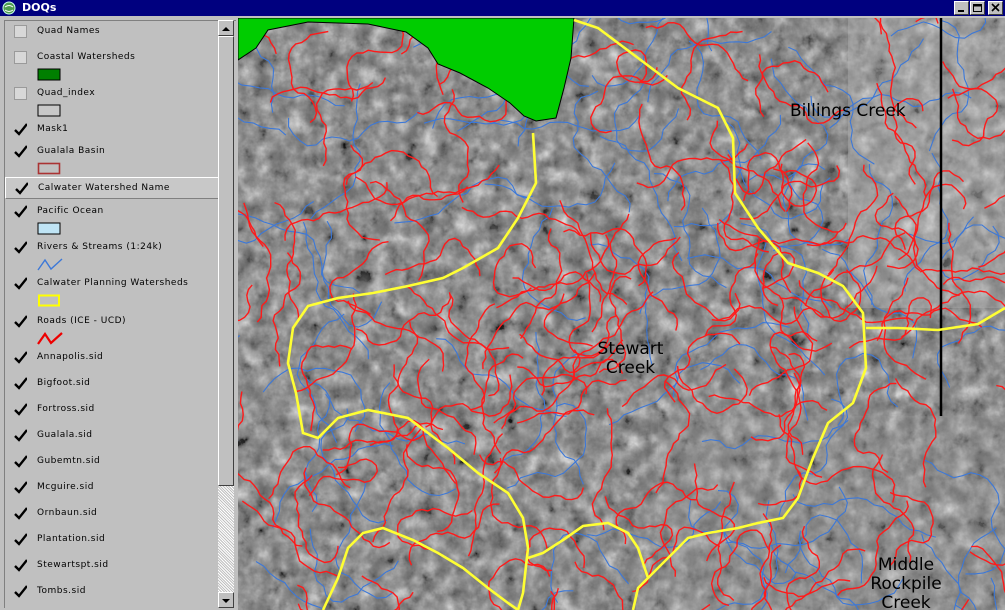 The width and height of the screenshot is (1005, 610). I want to click on outline-swatch-icon, so click(49, 300).